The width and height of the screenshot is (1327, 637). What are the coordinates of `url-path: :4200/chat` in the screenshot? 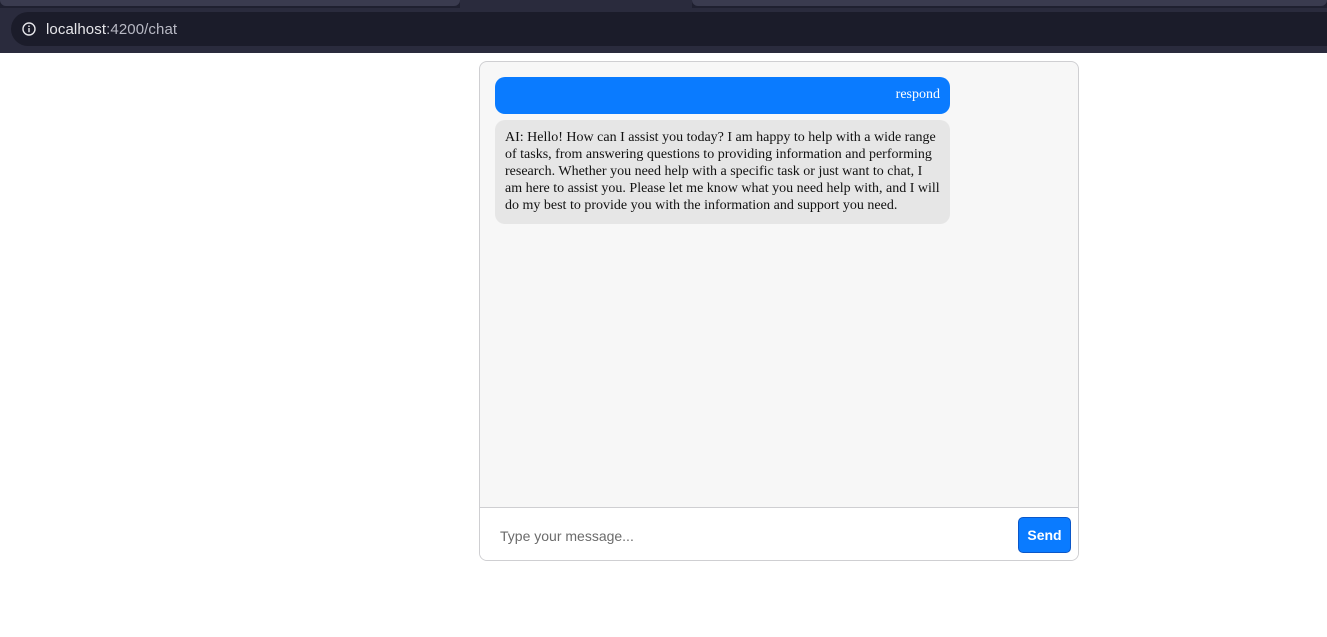 It's located at (142, 29).